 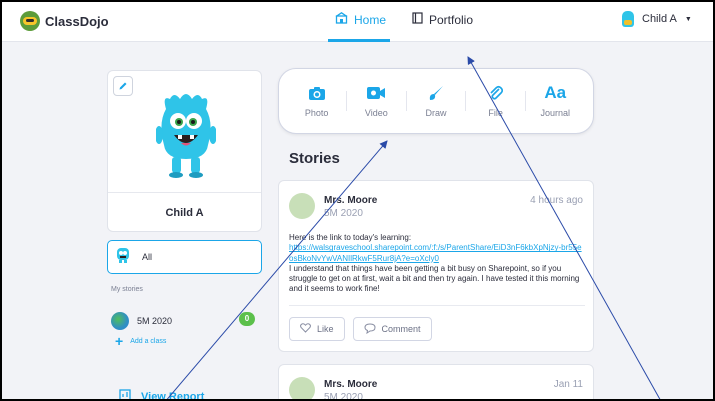 What do you see at coordinates (376, 113) in the screenshot?
I see `compose-video-label: Video` at bounding box center [376, 113].